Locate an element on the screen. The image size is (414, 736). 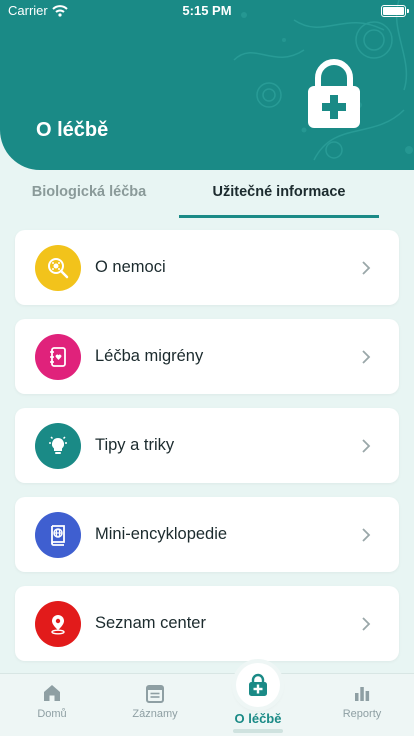
lightbulb-icon is located at coordinates (58, 445).